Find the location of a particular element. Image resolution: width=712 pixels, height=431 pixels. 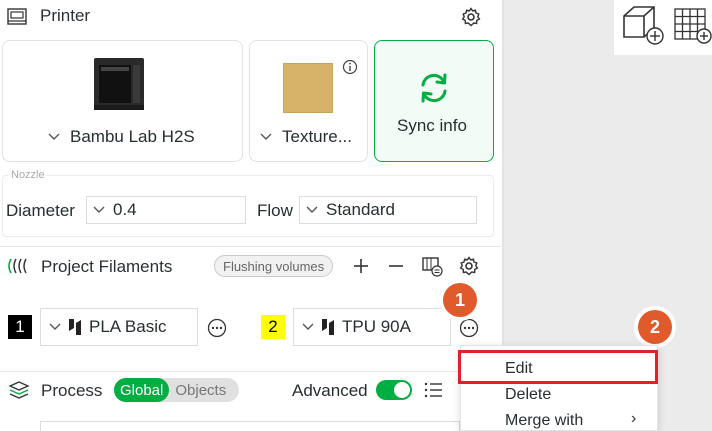

flushing-volumes-button: Flushing volumes is located at coordinates (274, 266).